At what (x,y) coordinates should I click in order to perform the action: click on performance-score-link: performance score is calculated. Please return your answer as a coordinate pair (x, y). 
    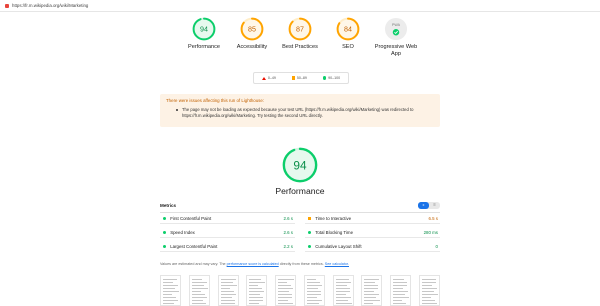
    Looking at the image, I should click on (253, 264).